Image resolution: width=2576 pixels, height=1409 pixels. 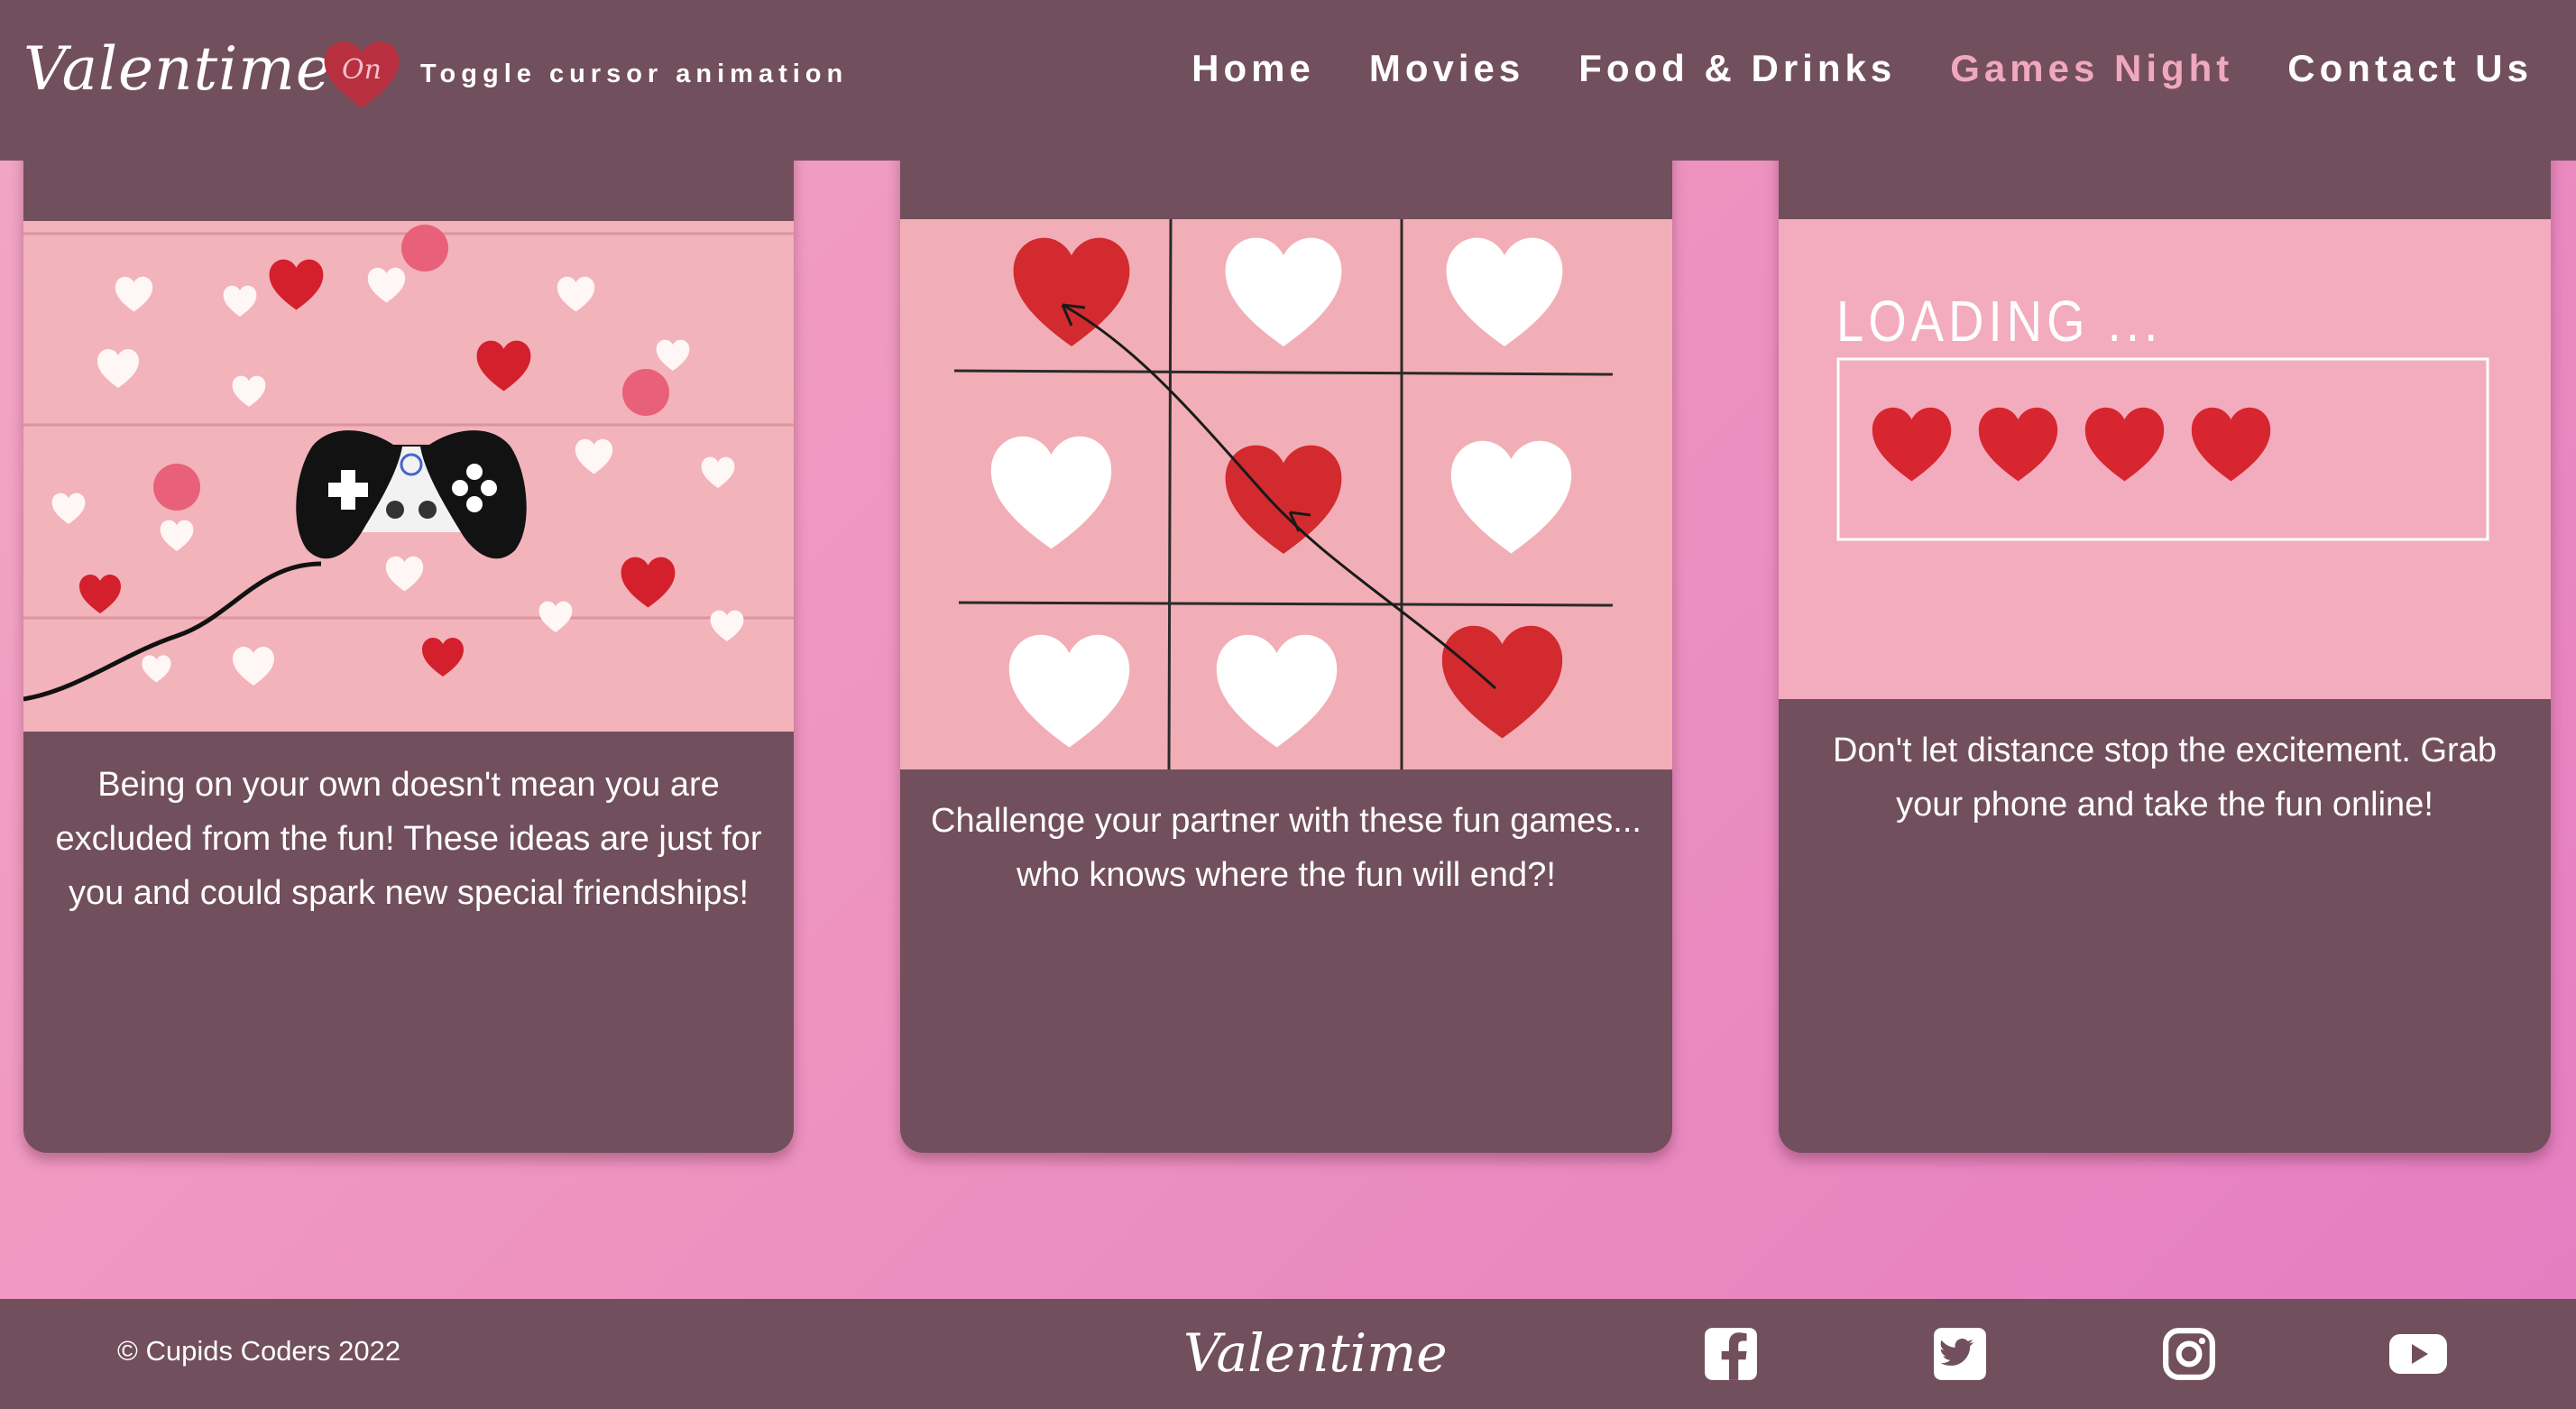 What do you see at coordinates (259, 1351) in the screenshot?
I see `copyright-text: © Cupids Coders 2022` at bounding box center [259, 1351].